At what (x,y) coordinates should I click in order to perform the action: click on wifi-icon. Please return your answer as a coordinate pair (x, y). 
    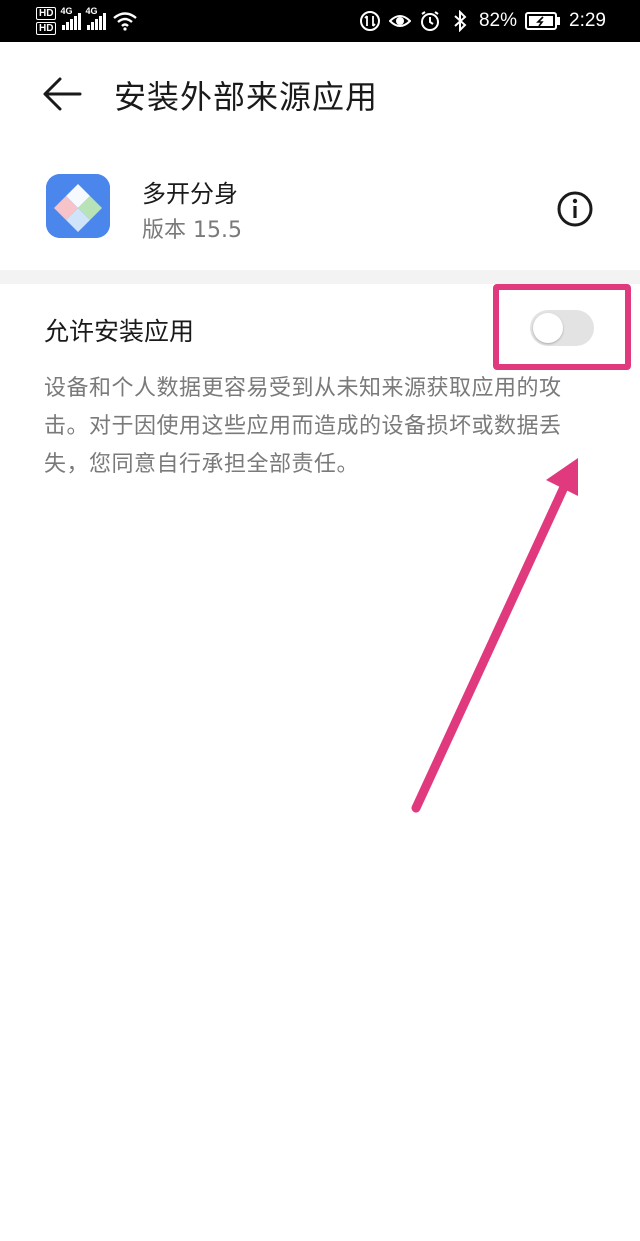
    Looking at the image, I should click on (125, 21).